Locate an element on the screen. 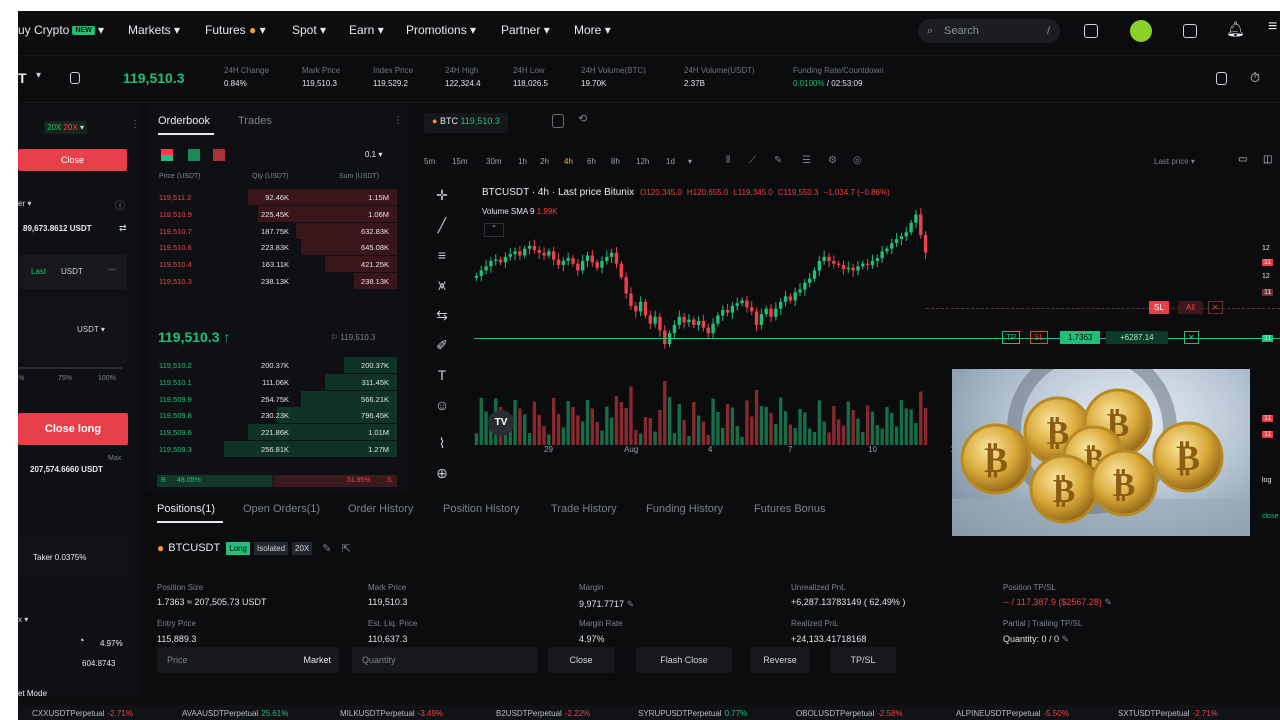  close-price-input: Price Market is located at coordinates (248, 660).